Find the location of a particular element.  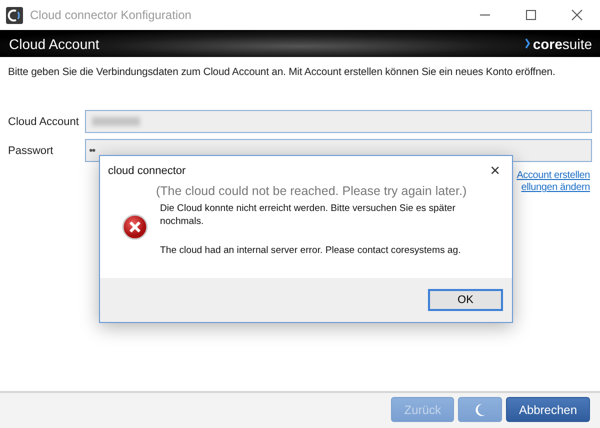

link: ellungen ändern is located at coordinates (555, 187).